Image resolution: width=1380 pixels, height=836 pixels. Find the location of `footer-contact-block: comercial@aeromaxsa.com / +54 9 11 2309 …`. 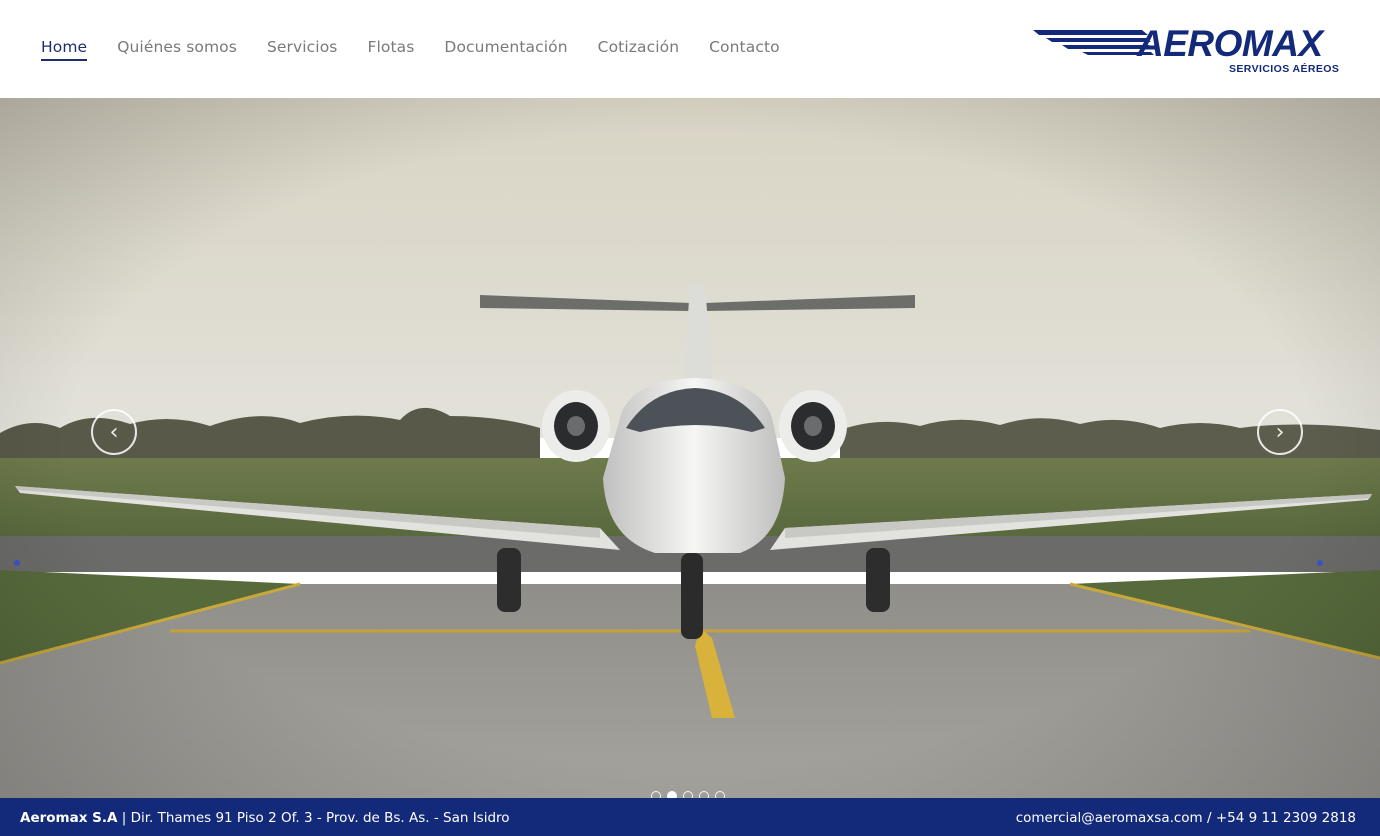

footer-contact-block: comercial@aeromaxsa.com / +54 9 11 2309 … is located at coordinates (1186, 818).